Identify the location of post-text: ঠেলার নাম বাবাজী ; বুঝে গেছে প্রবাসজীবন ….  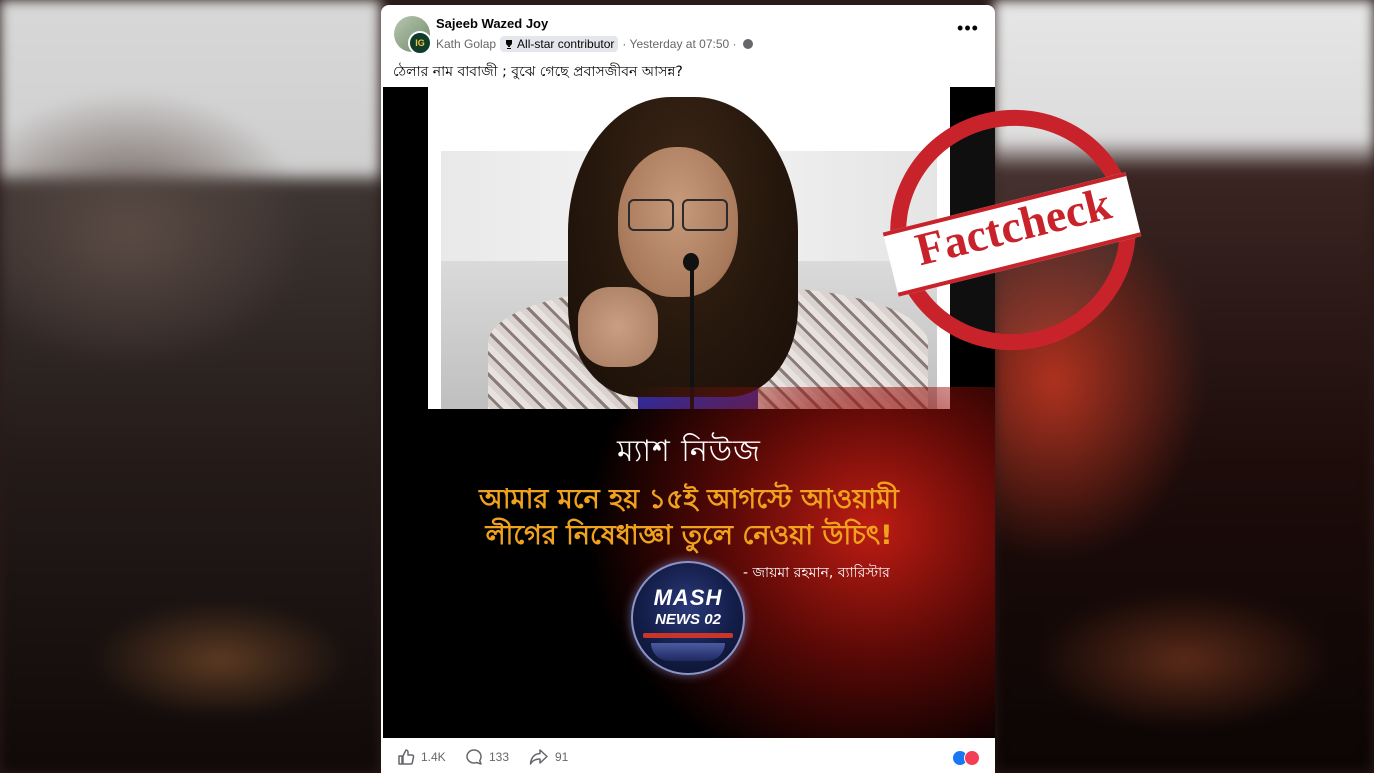
(538, 72).